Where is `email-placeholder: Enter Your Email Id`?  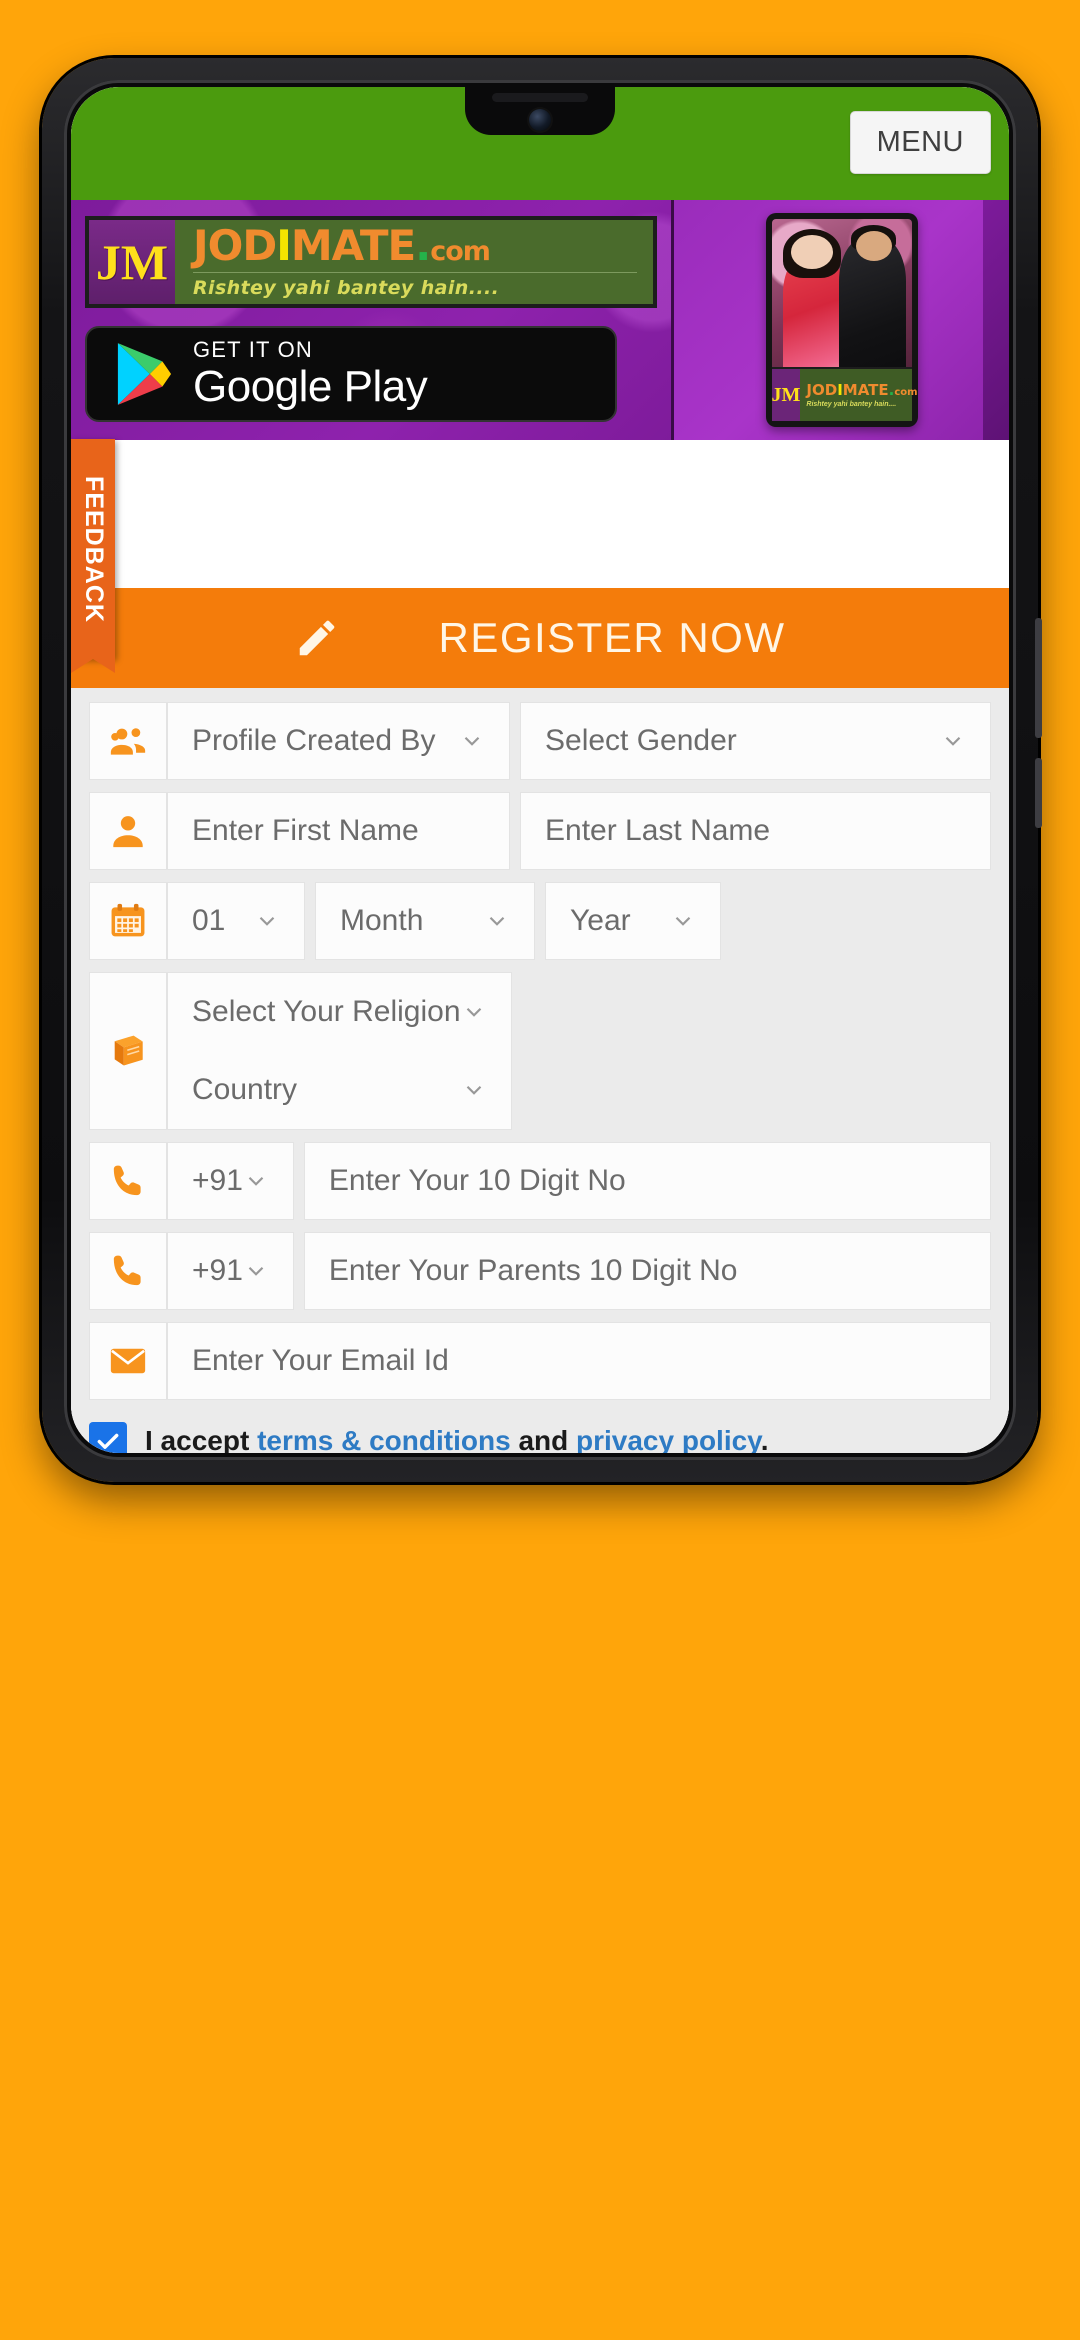
email-placeholder: Enter Your Email Id is located at coordinates (320, 1360).